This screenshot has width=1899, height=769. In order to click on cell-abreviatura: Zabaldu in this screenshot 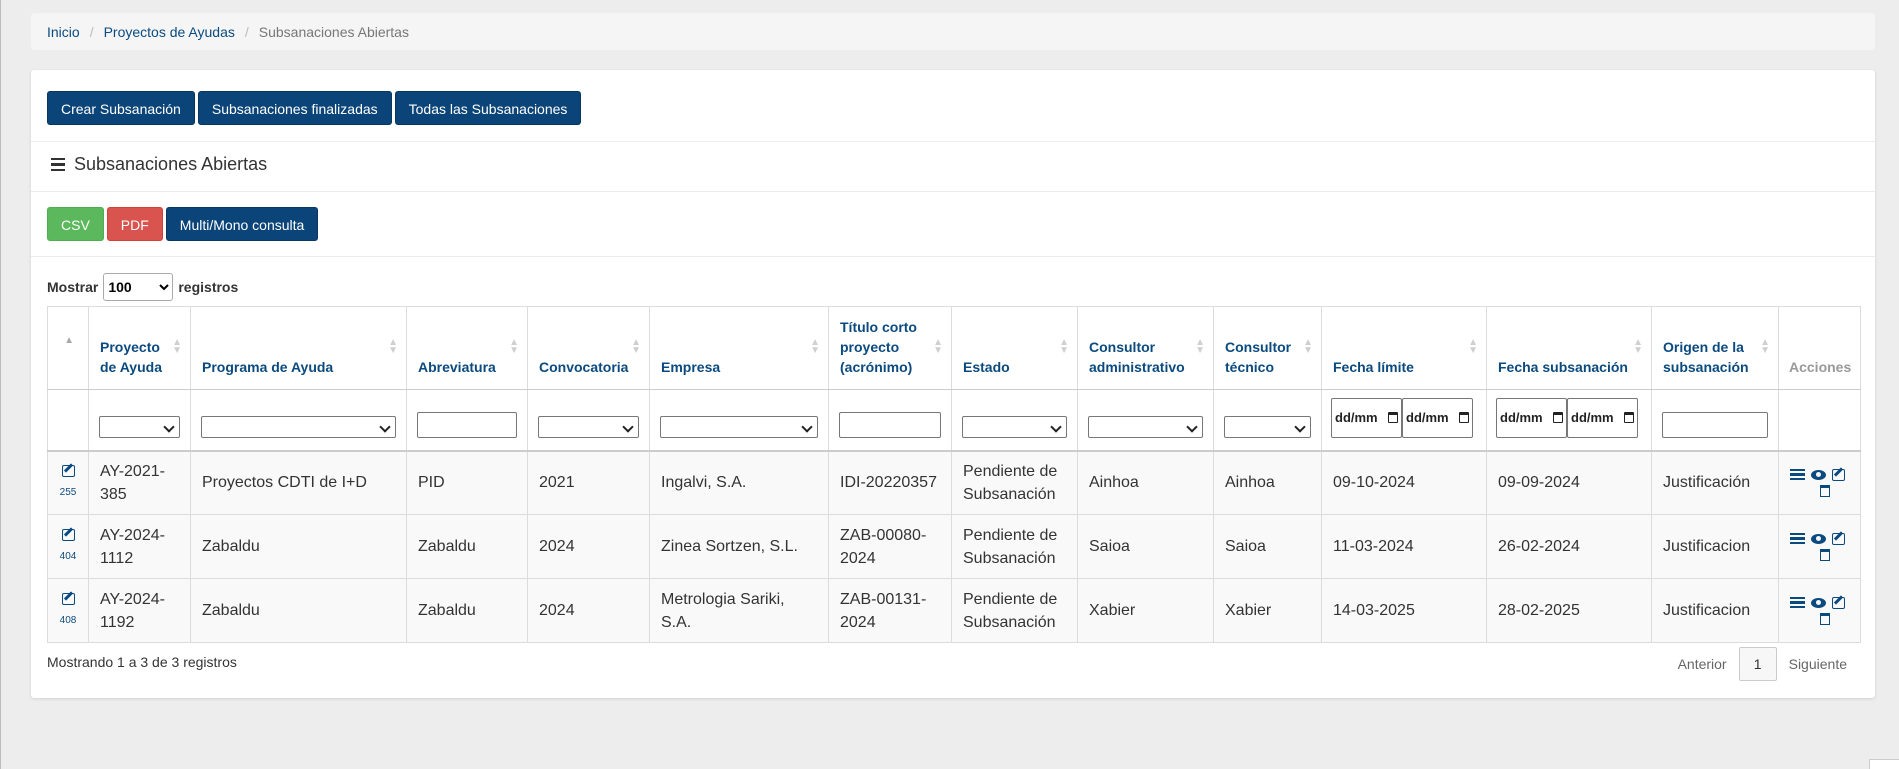, I will do `click(467, 546)`.